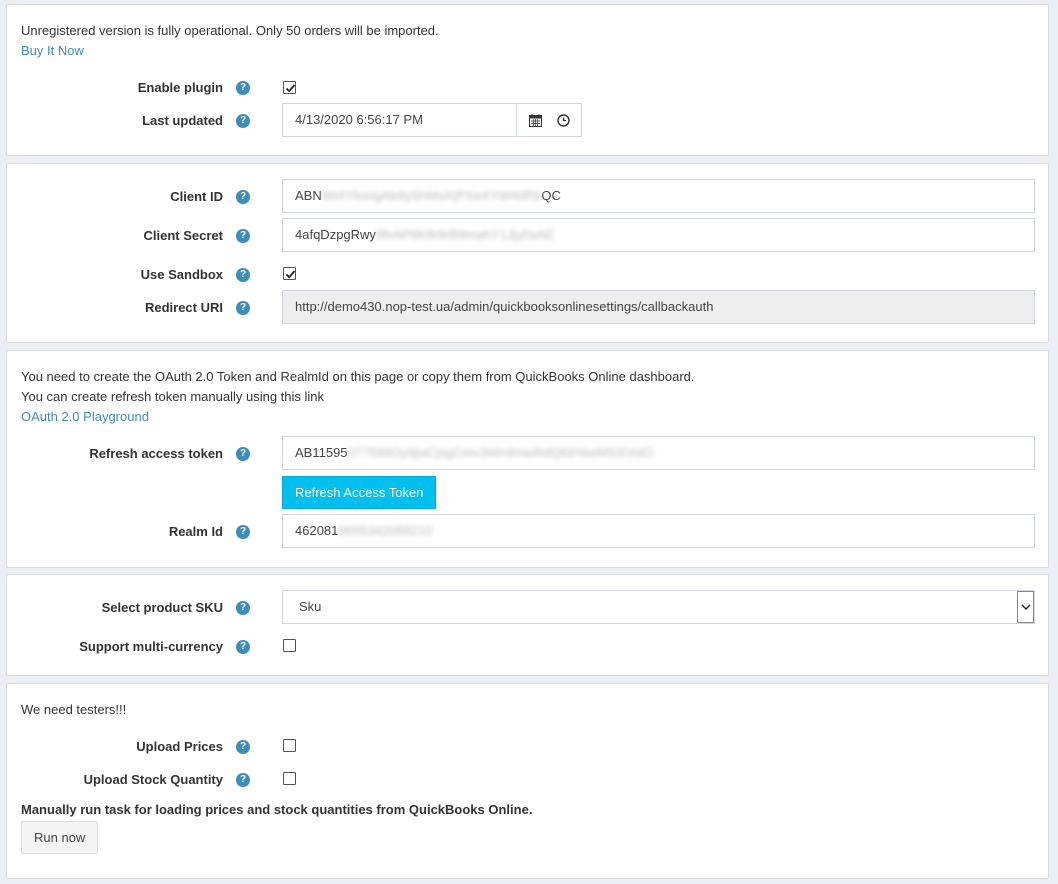  Describe the element at coordinates (551, 195) in the screenshot. I see `client-id-value-end: QC` at that location.